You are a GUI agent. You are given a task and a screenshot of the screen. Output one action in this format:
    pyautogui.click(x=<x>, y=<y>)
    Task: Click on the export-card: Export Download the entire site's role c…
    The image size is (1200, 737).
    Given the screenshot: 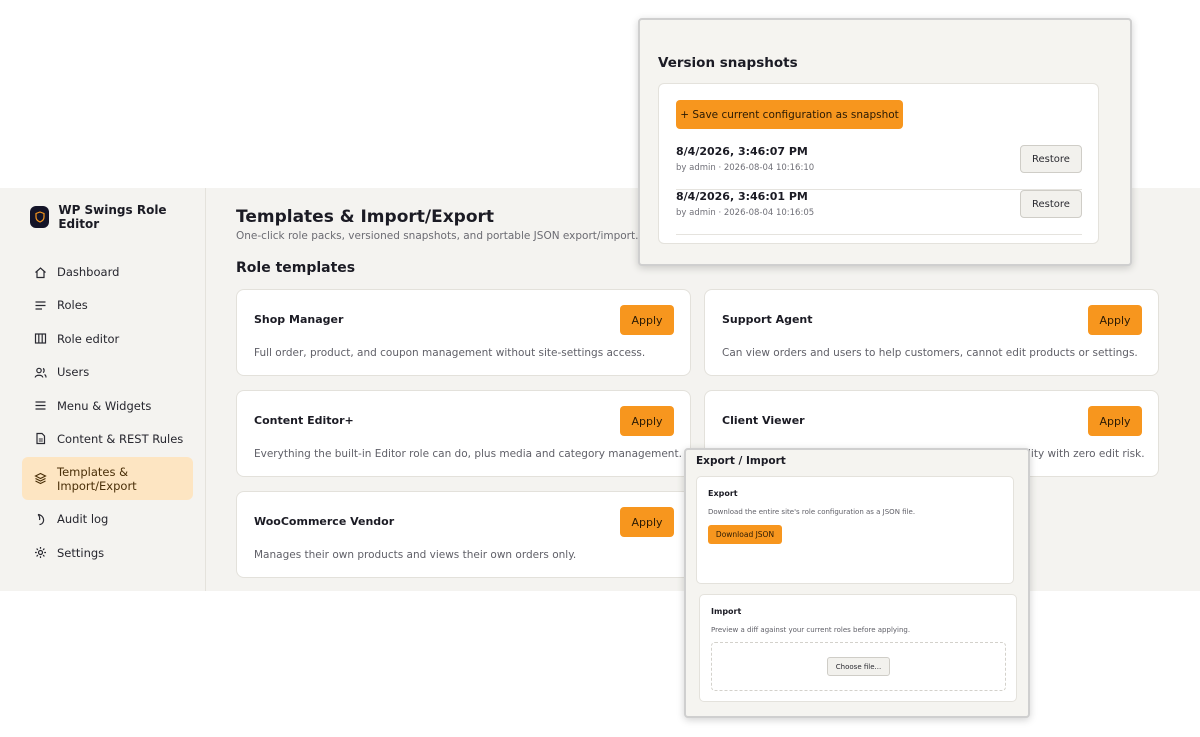 What is the action you would take?
    pyautogui.click(x=855, y=530)
    